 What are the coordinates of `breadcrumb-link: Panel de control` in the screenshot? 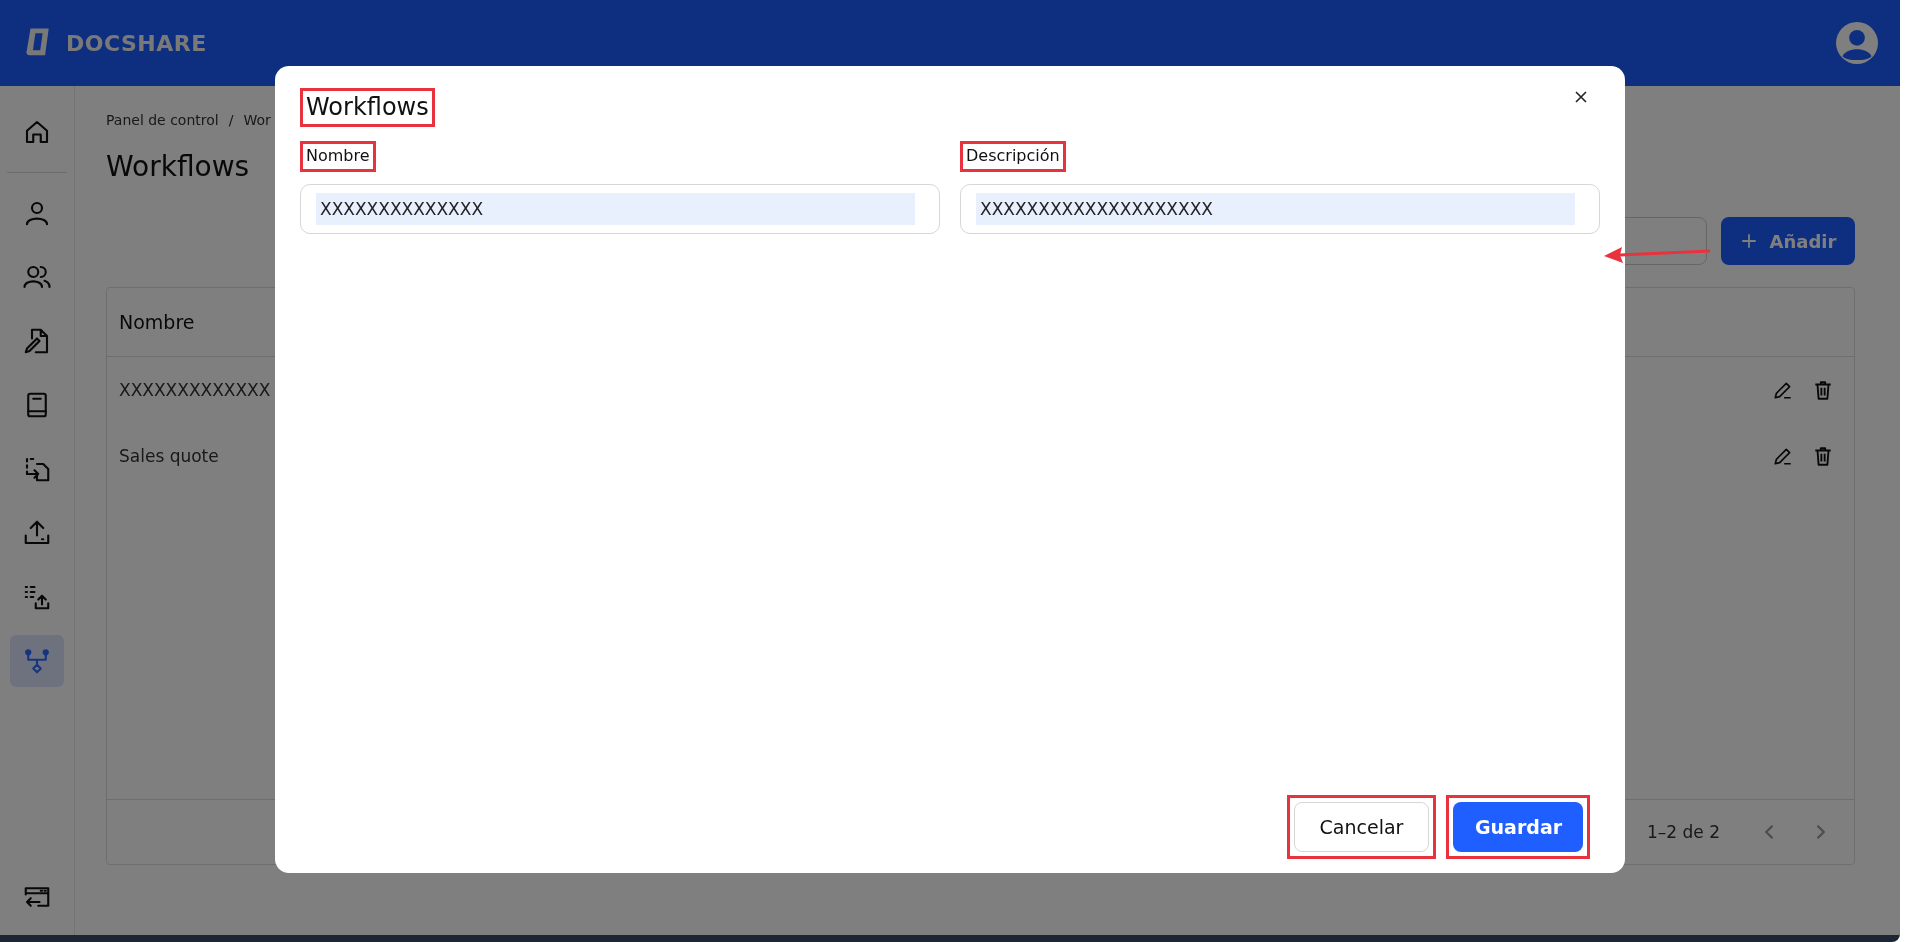 It's located at (162, 120).